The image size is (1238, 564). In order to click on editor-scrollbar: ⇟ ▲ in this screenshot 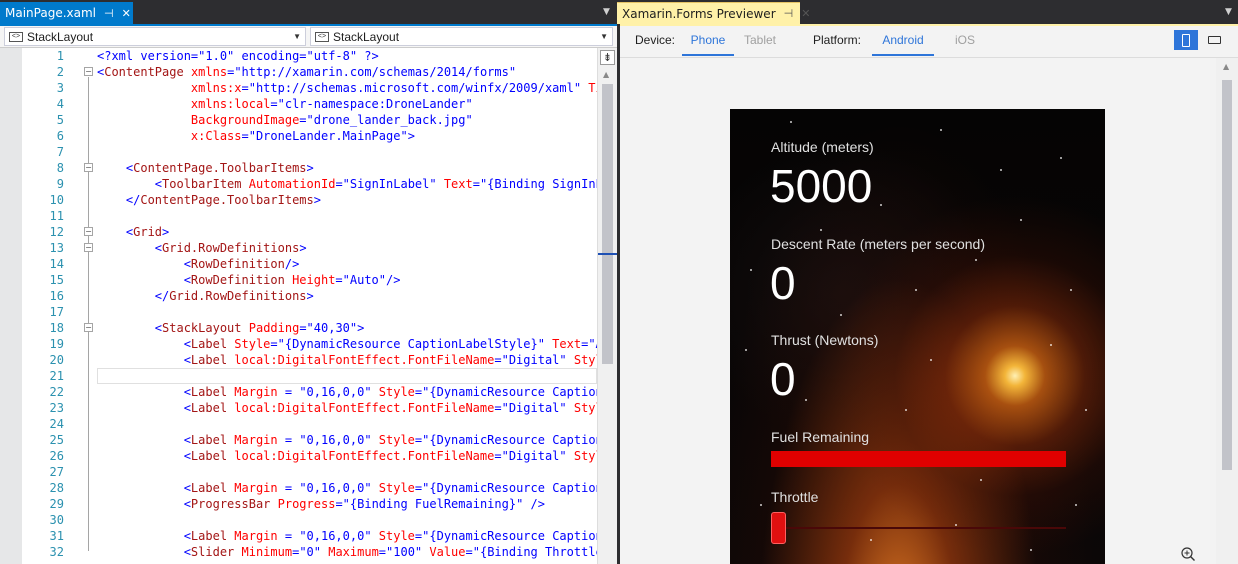, I will do `click(607, 306)`.